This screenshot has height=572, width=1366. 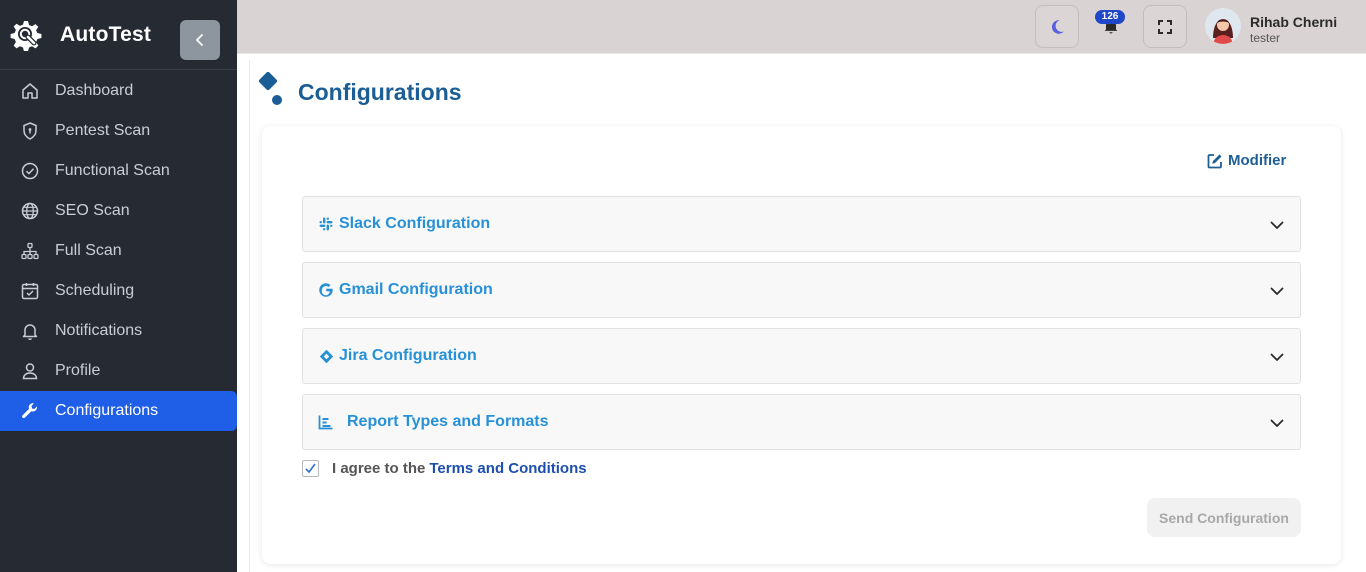 I want to click on sidebar-item-notifications: Notifications, so click(x=118, y=331).